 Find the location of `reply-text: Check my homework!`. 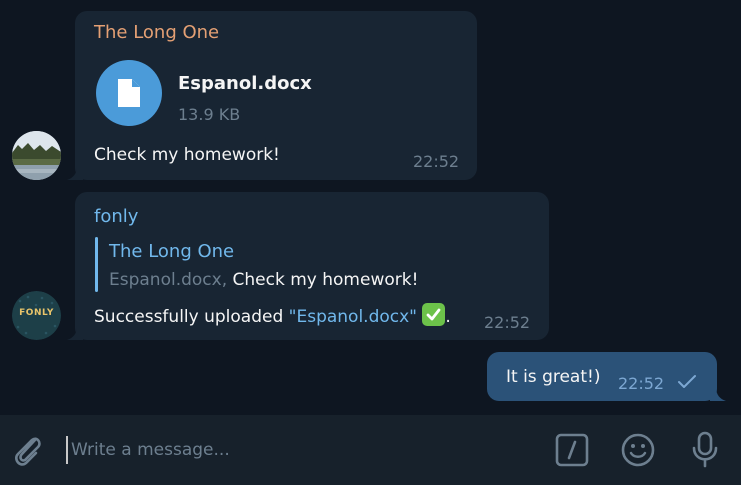

reply-text: Check my homework! is located at coordinates (325, 280).